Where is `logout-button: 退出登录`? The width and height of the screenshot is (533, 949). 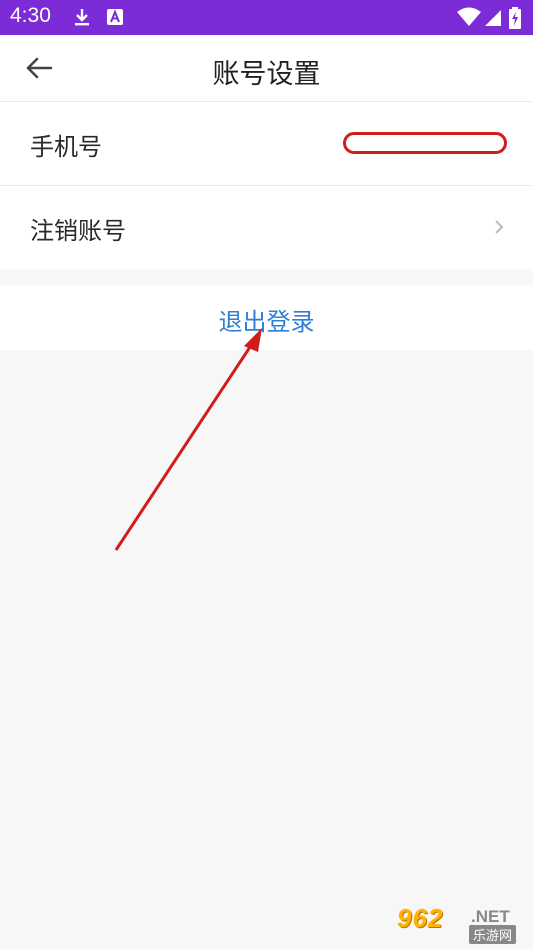 logout-button: 退出登录 is located at coordinates (266, 317).